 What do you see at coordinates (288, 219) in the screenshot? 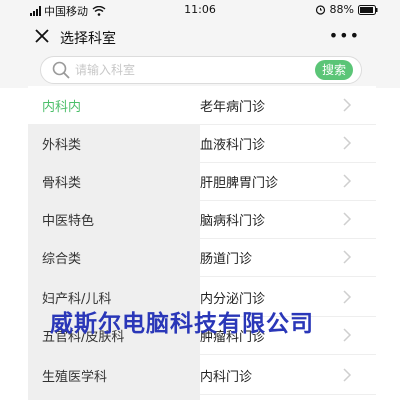
I see `clinic-item: 脑病科门诊` at bounding box center [288, 219].